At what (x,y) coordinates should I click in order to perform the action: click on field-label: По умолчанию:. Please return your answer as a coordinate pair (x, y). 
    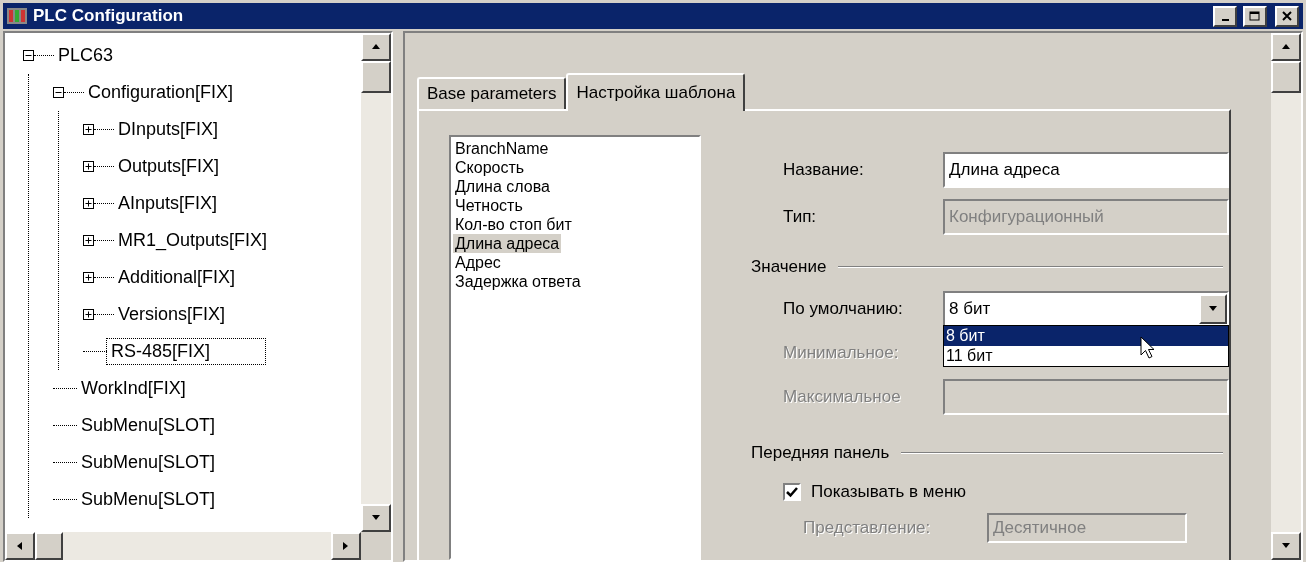
    Looking at the image, I should click on (843, 309).